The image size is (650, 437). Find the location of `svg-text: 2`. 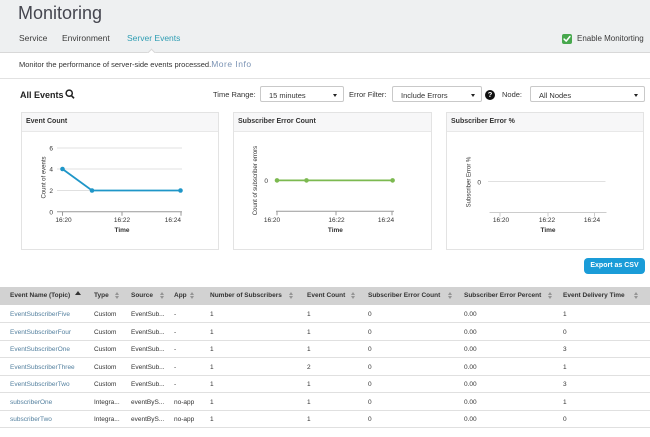

svg-text: 2 is located at coordinates (51, 191).